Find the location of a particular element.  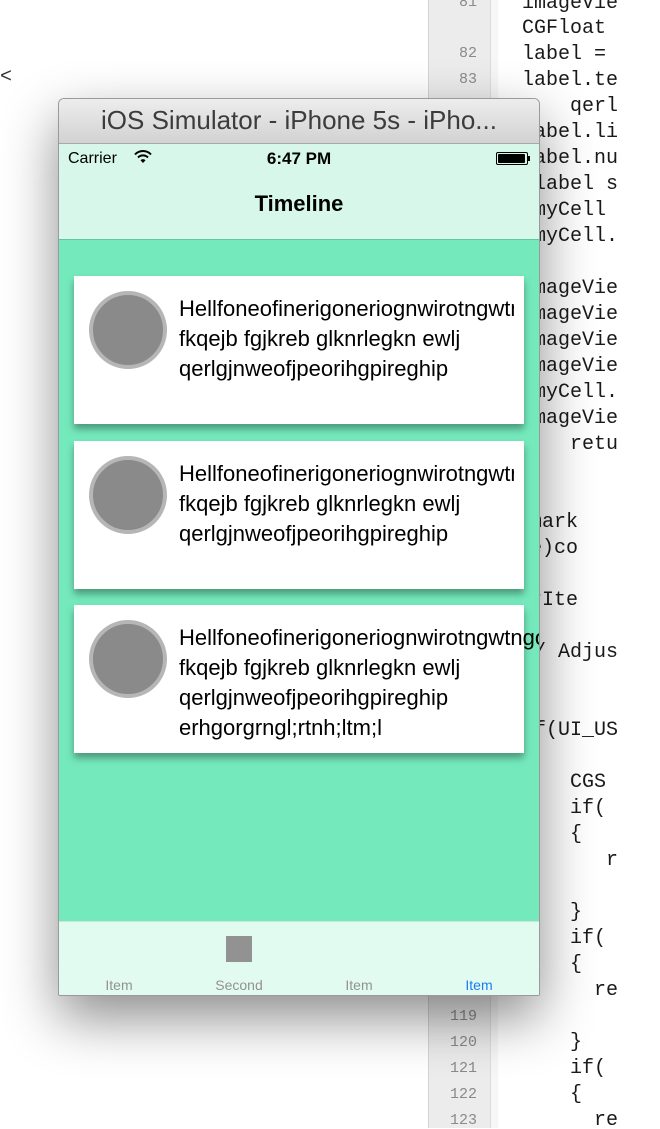

tab-item-4: Item is located at coordinates (479, 958).